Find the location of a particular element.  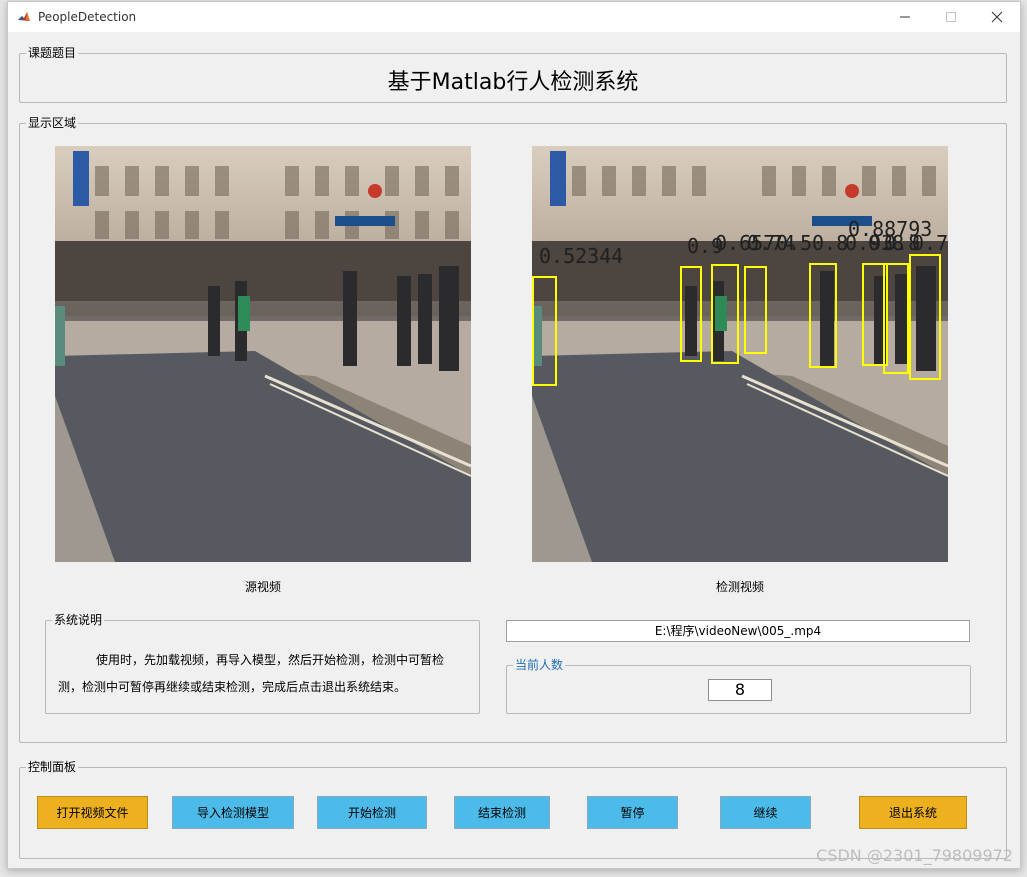

detection-score: 0.5 is located at coordinates (794, 243).